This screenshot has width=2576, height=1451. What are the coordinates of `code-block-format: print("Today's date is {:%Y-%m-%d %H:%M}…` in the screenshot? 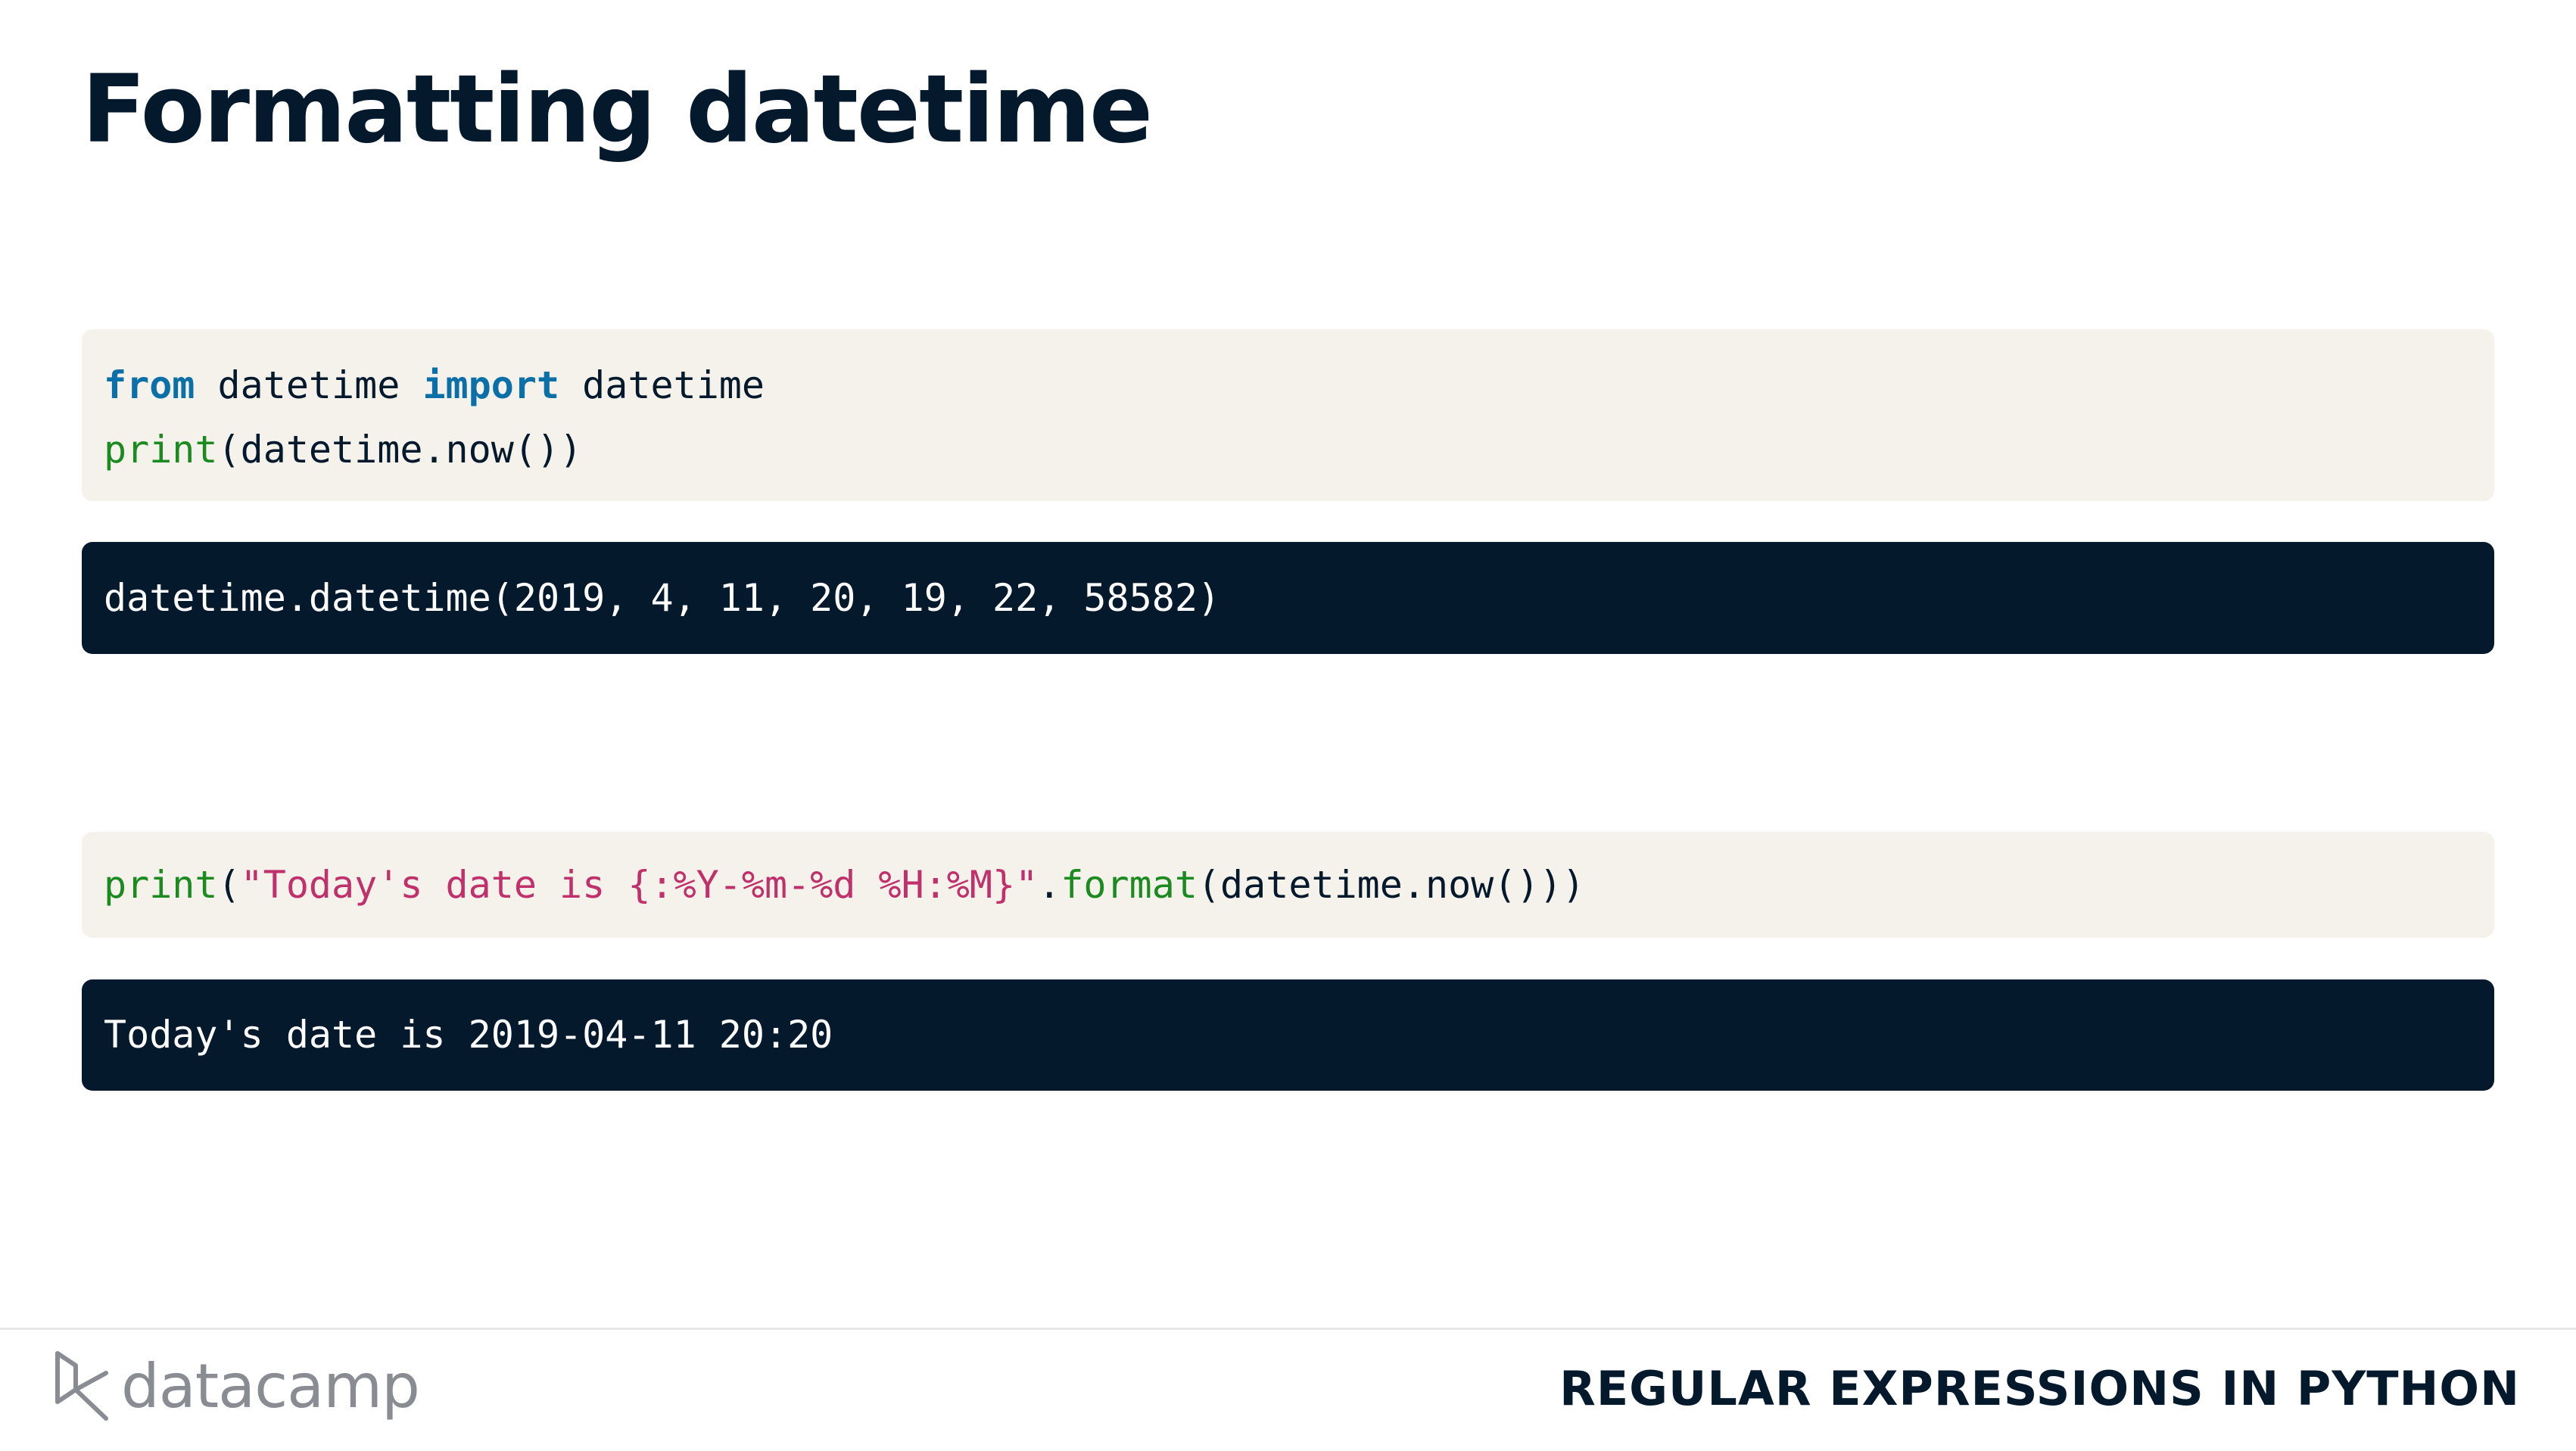 It's located at (1288, 885).